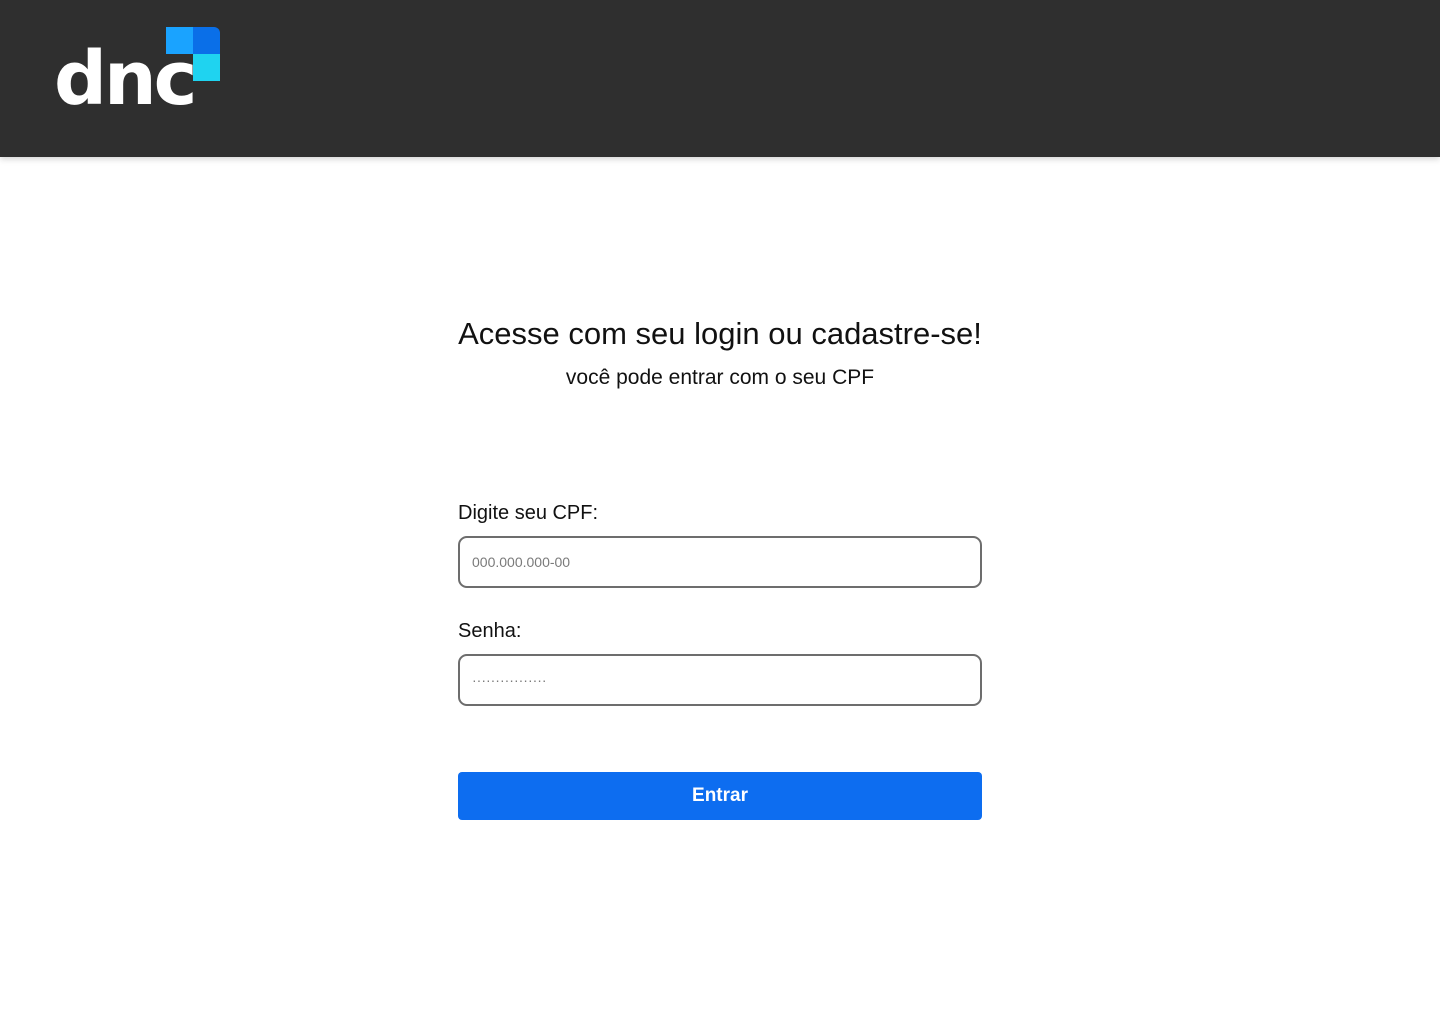 This screenshot has height=1024, width=1440. What do you see at coordinates (720, 680) in the screenshot?
I see `password-input` at bounding box center [720, 680].